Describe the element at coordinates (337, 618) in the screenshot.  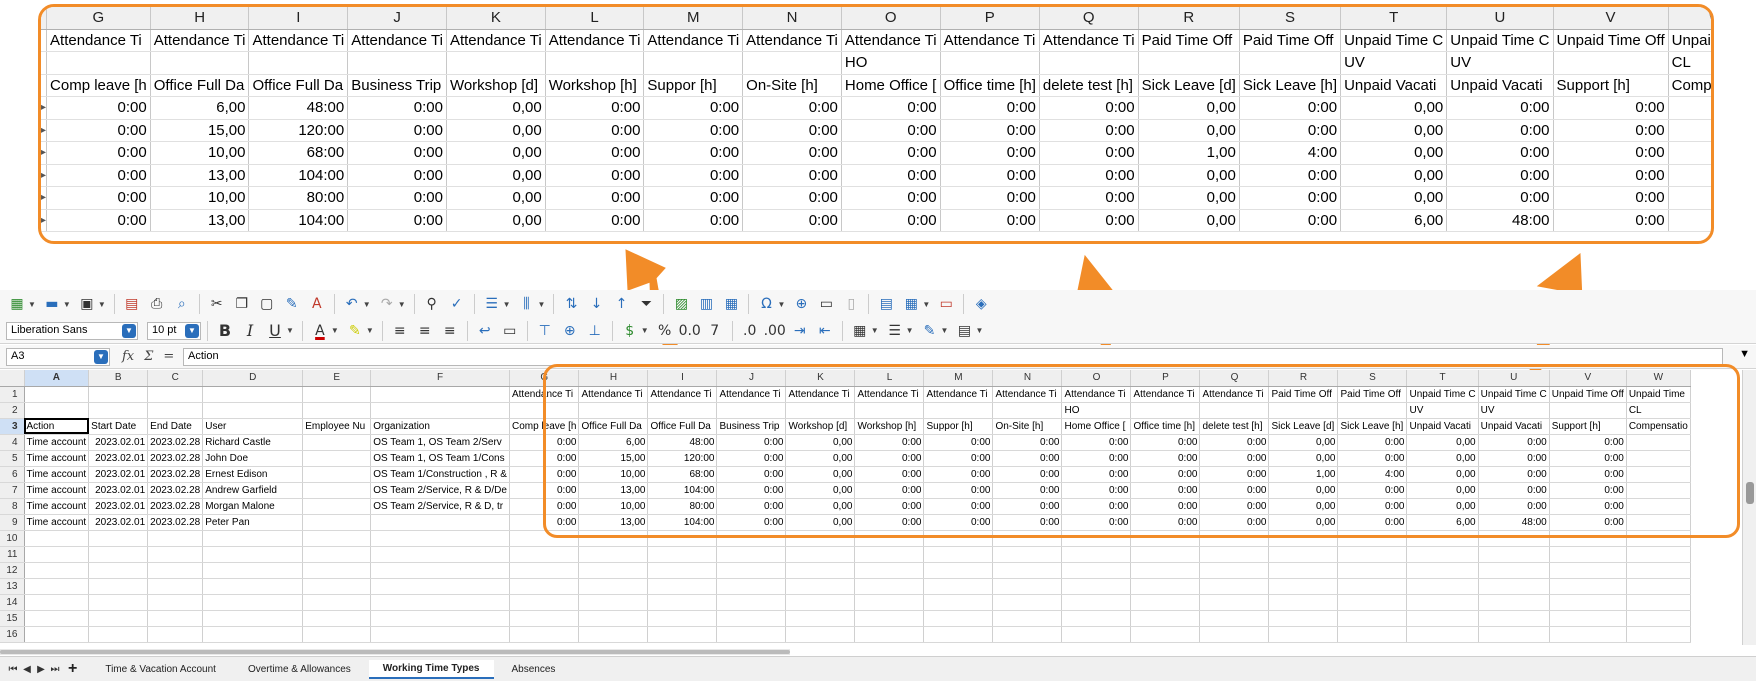
I see `cell-e15` at that location.